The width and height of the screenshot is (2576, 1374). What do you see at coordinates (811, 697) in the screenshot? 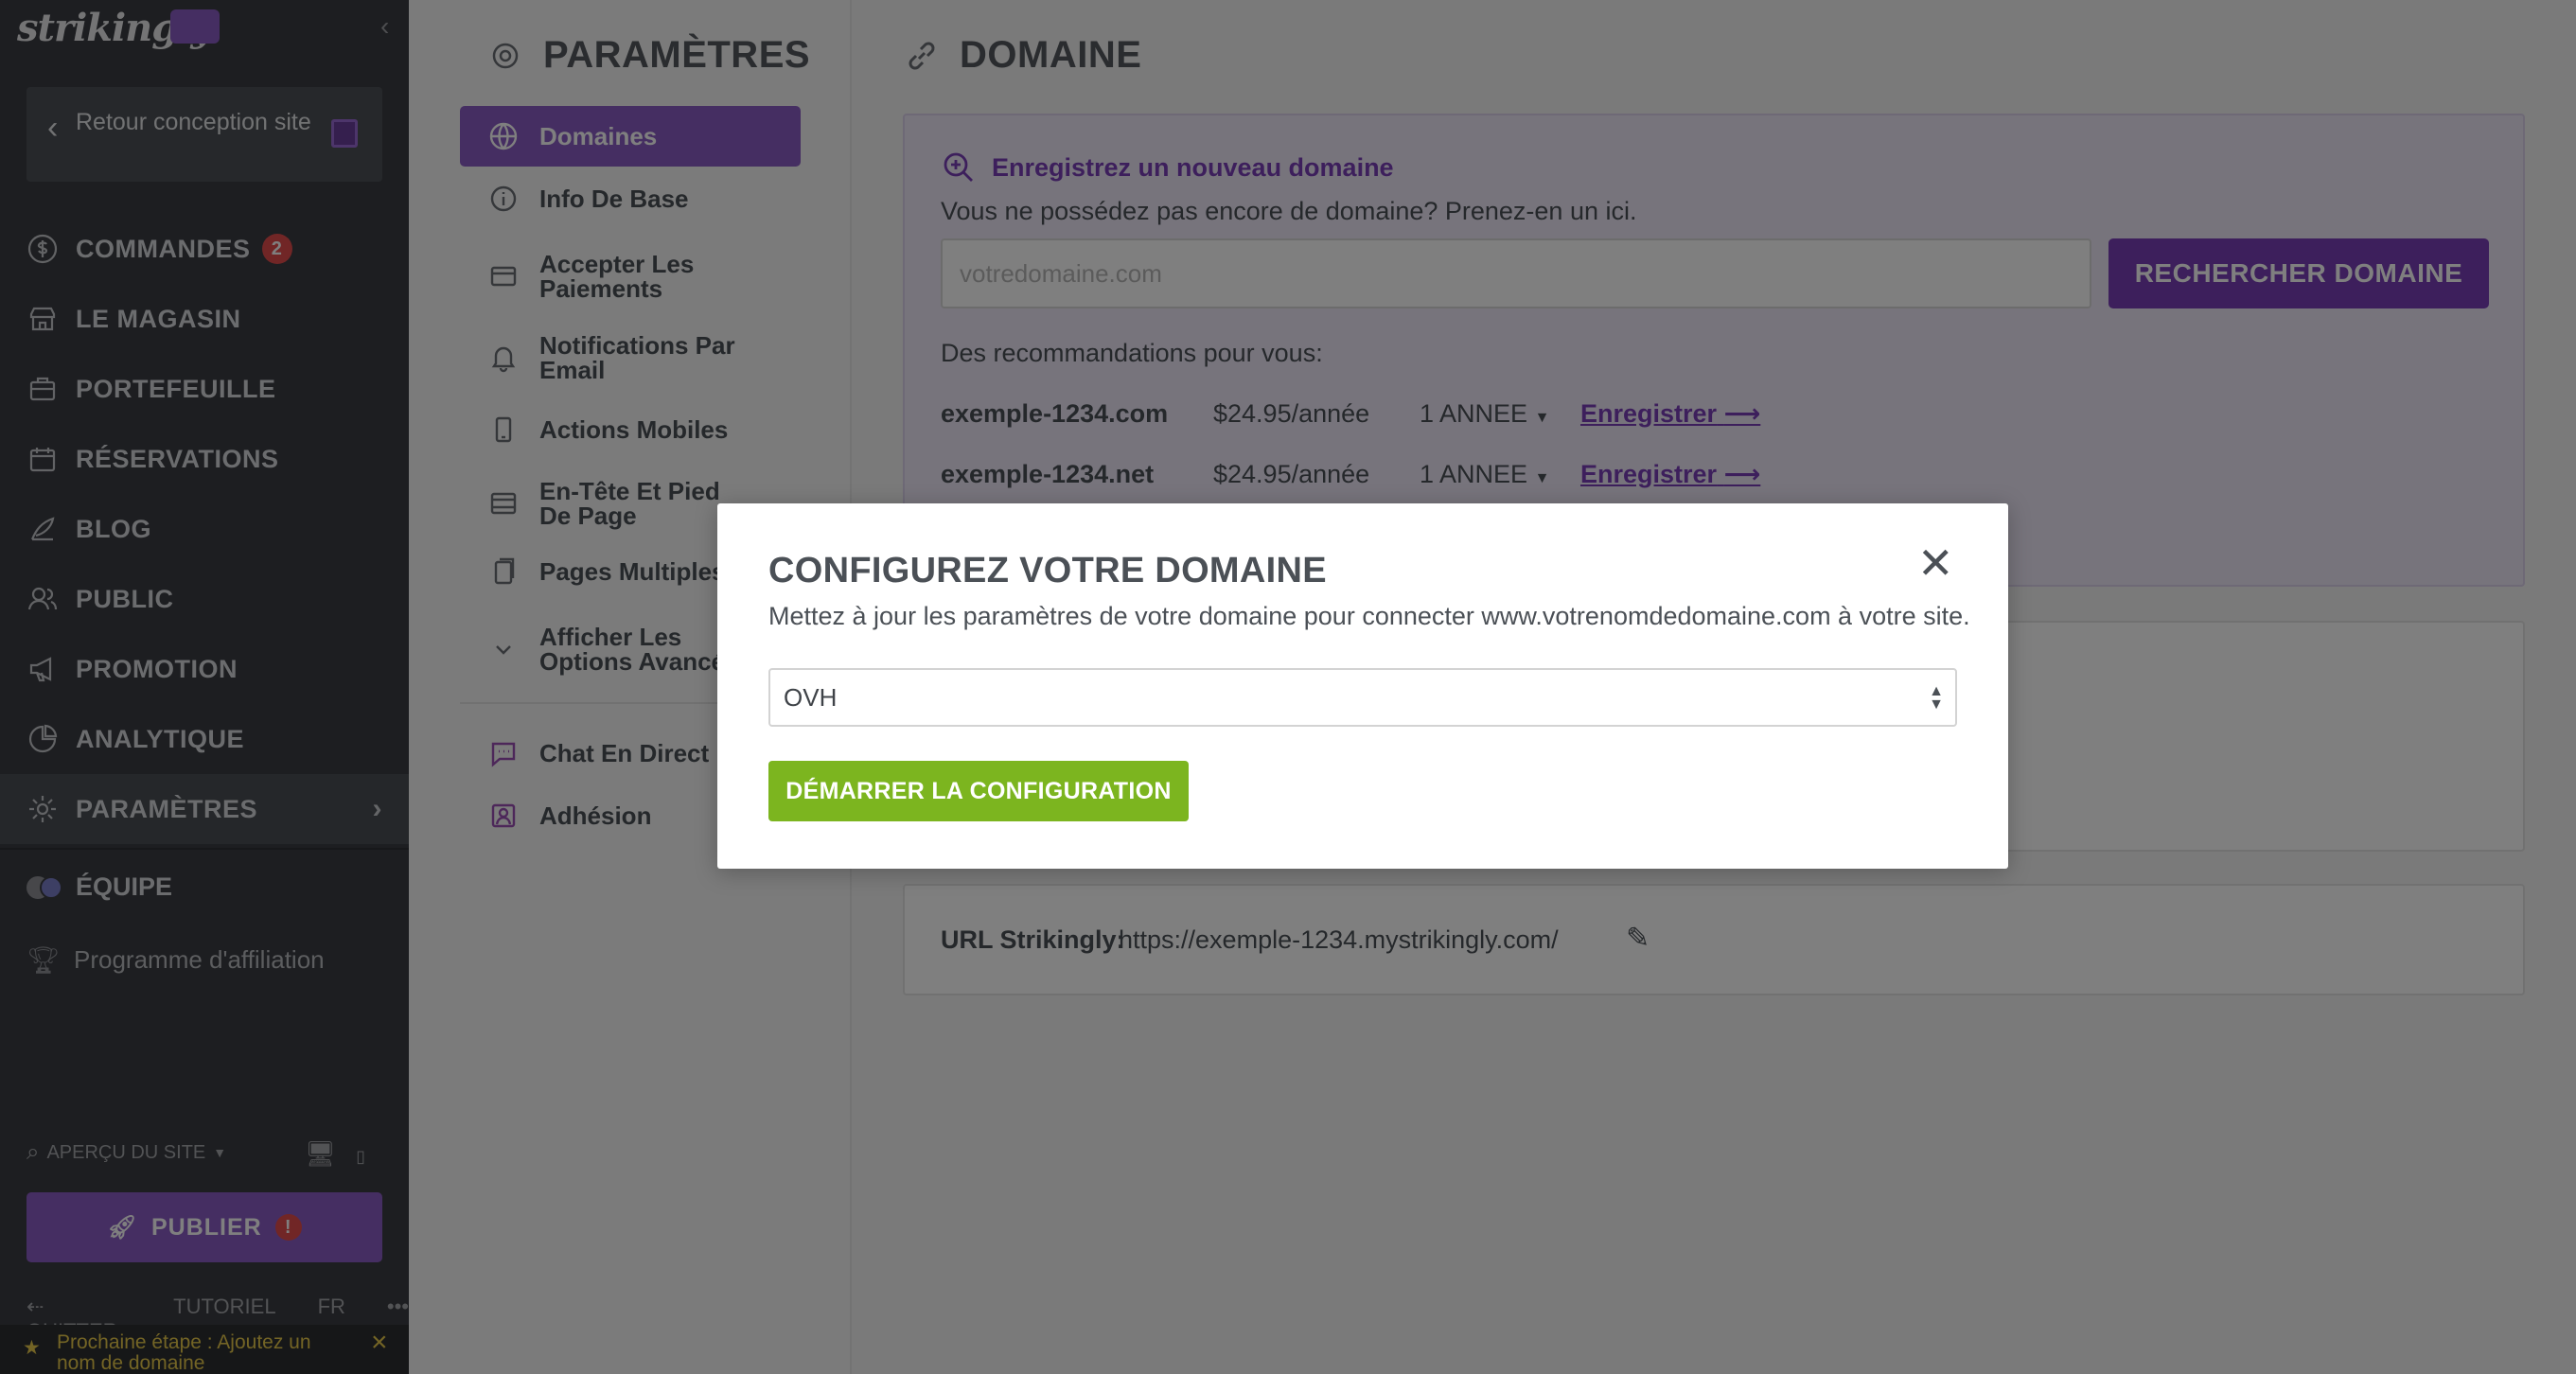
I see `provider-select-value: OVH` at bounding box center [811, 697].